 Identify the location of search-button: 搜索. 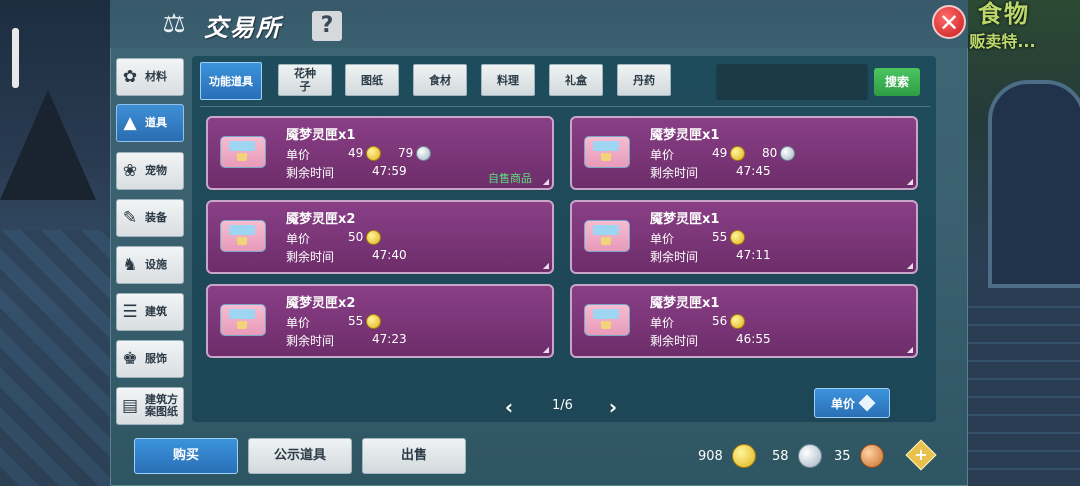
(897, 82).